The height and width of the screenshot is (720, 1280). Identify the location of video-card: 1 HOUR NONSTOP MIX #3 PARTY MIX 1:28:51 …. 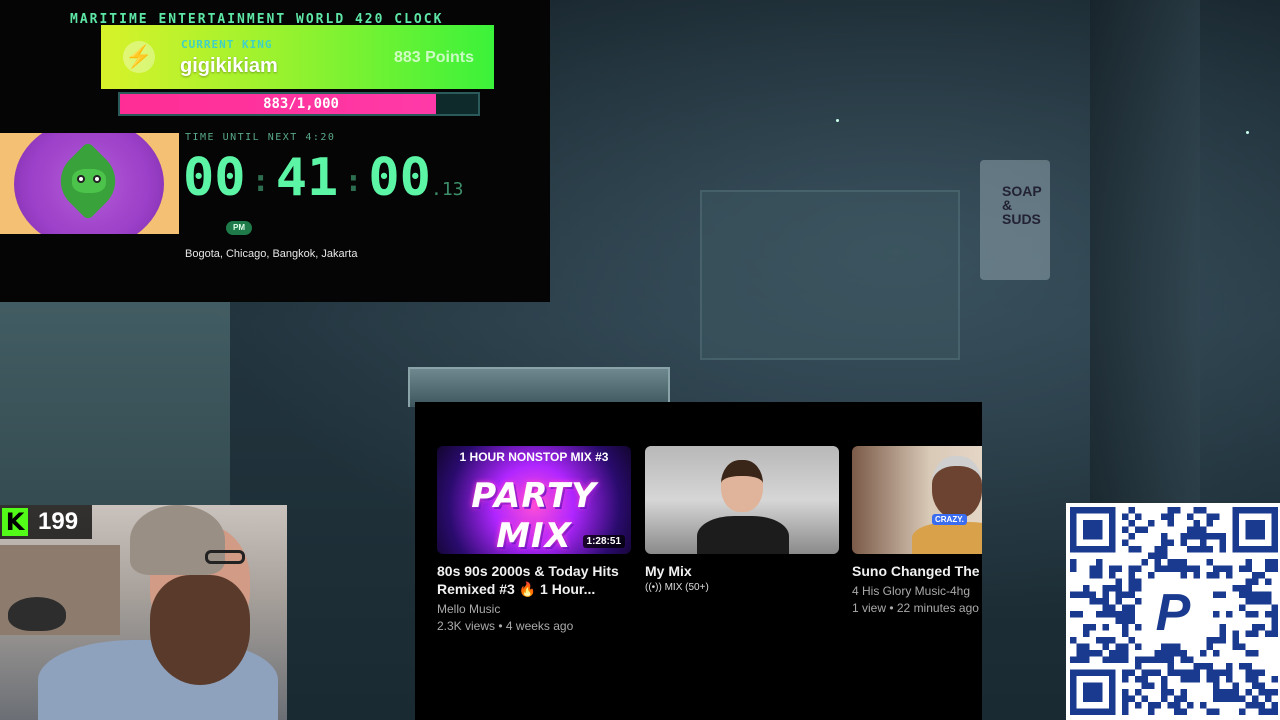
(534, 540).